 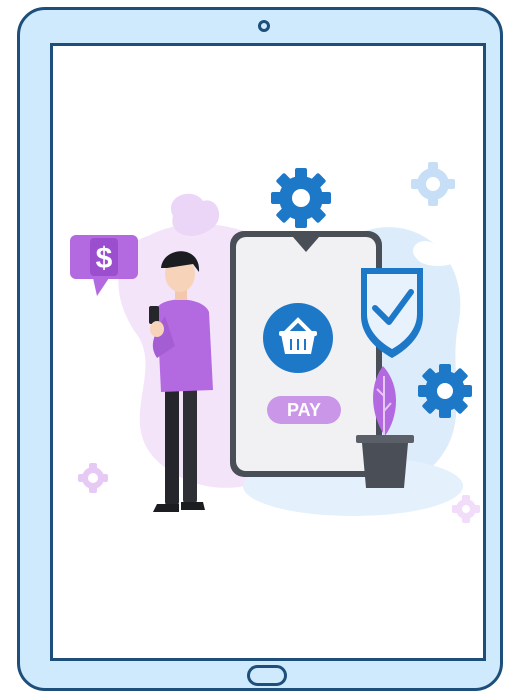 What do you see at coordinates (433, 184) in the screenshot?
I see `gear-icon-light-top-right` at bounding box center [433, 184].